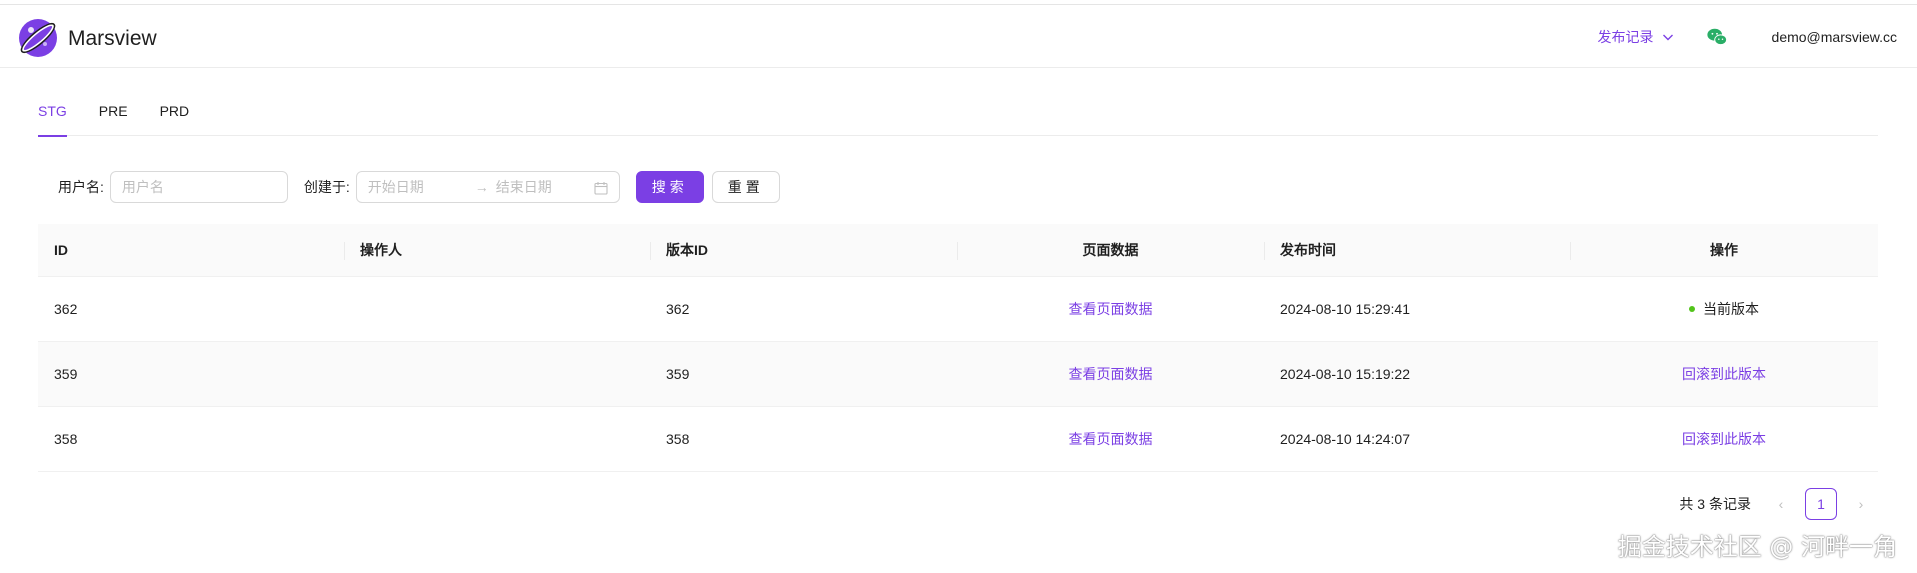 Image resolution: width=1917 pixels, height=573 pixels. I want to click on publish-records-dropdown: 发布记录, so click(1636, 37).